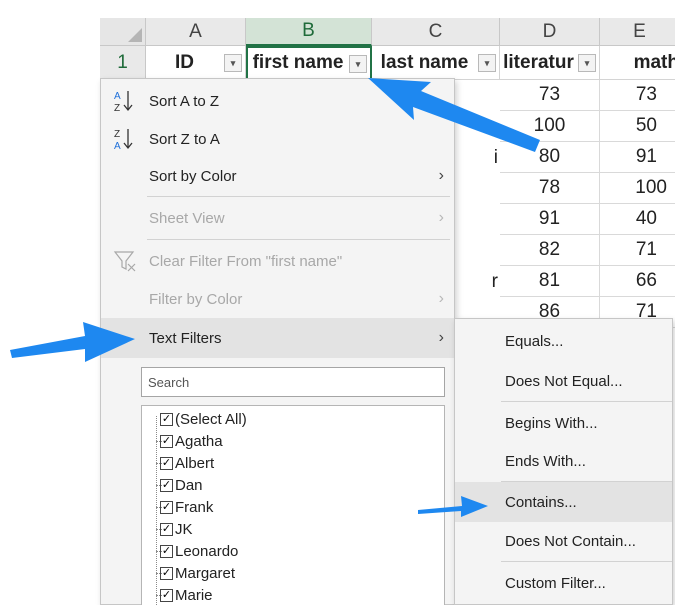 This screenshot has width=675, height=605. What do you see at coordinates (654, 62) in the screenshot?
I see `header-text: math` at bounding box center [654, 62].